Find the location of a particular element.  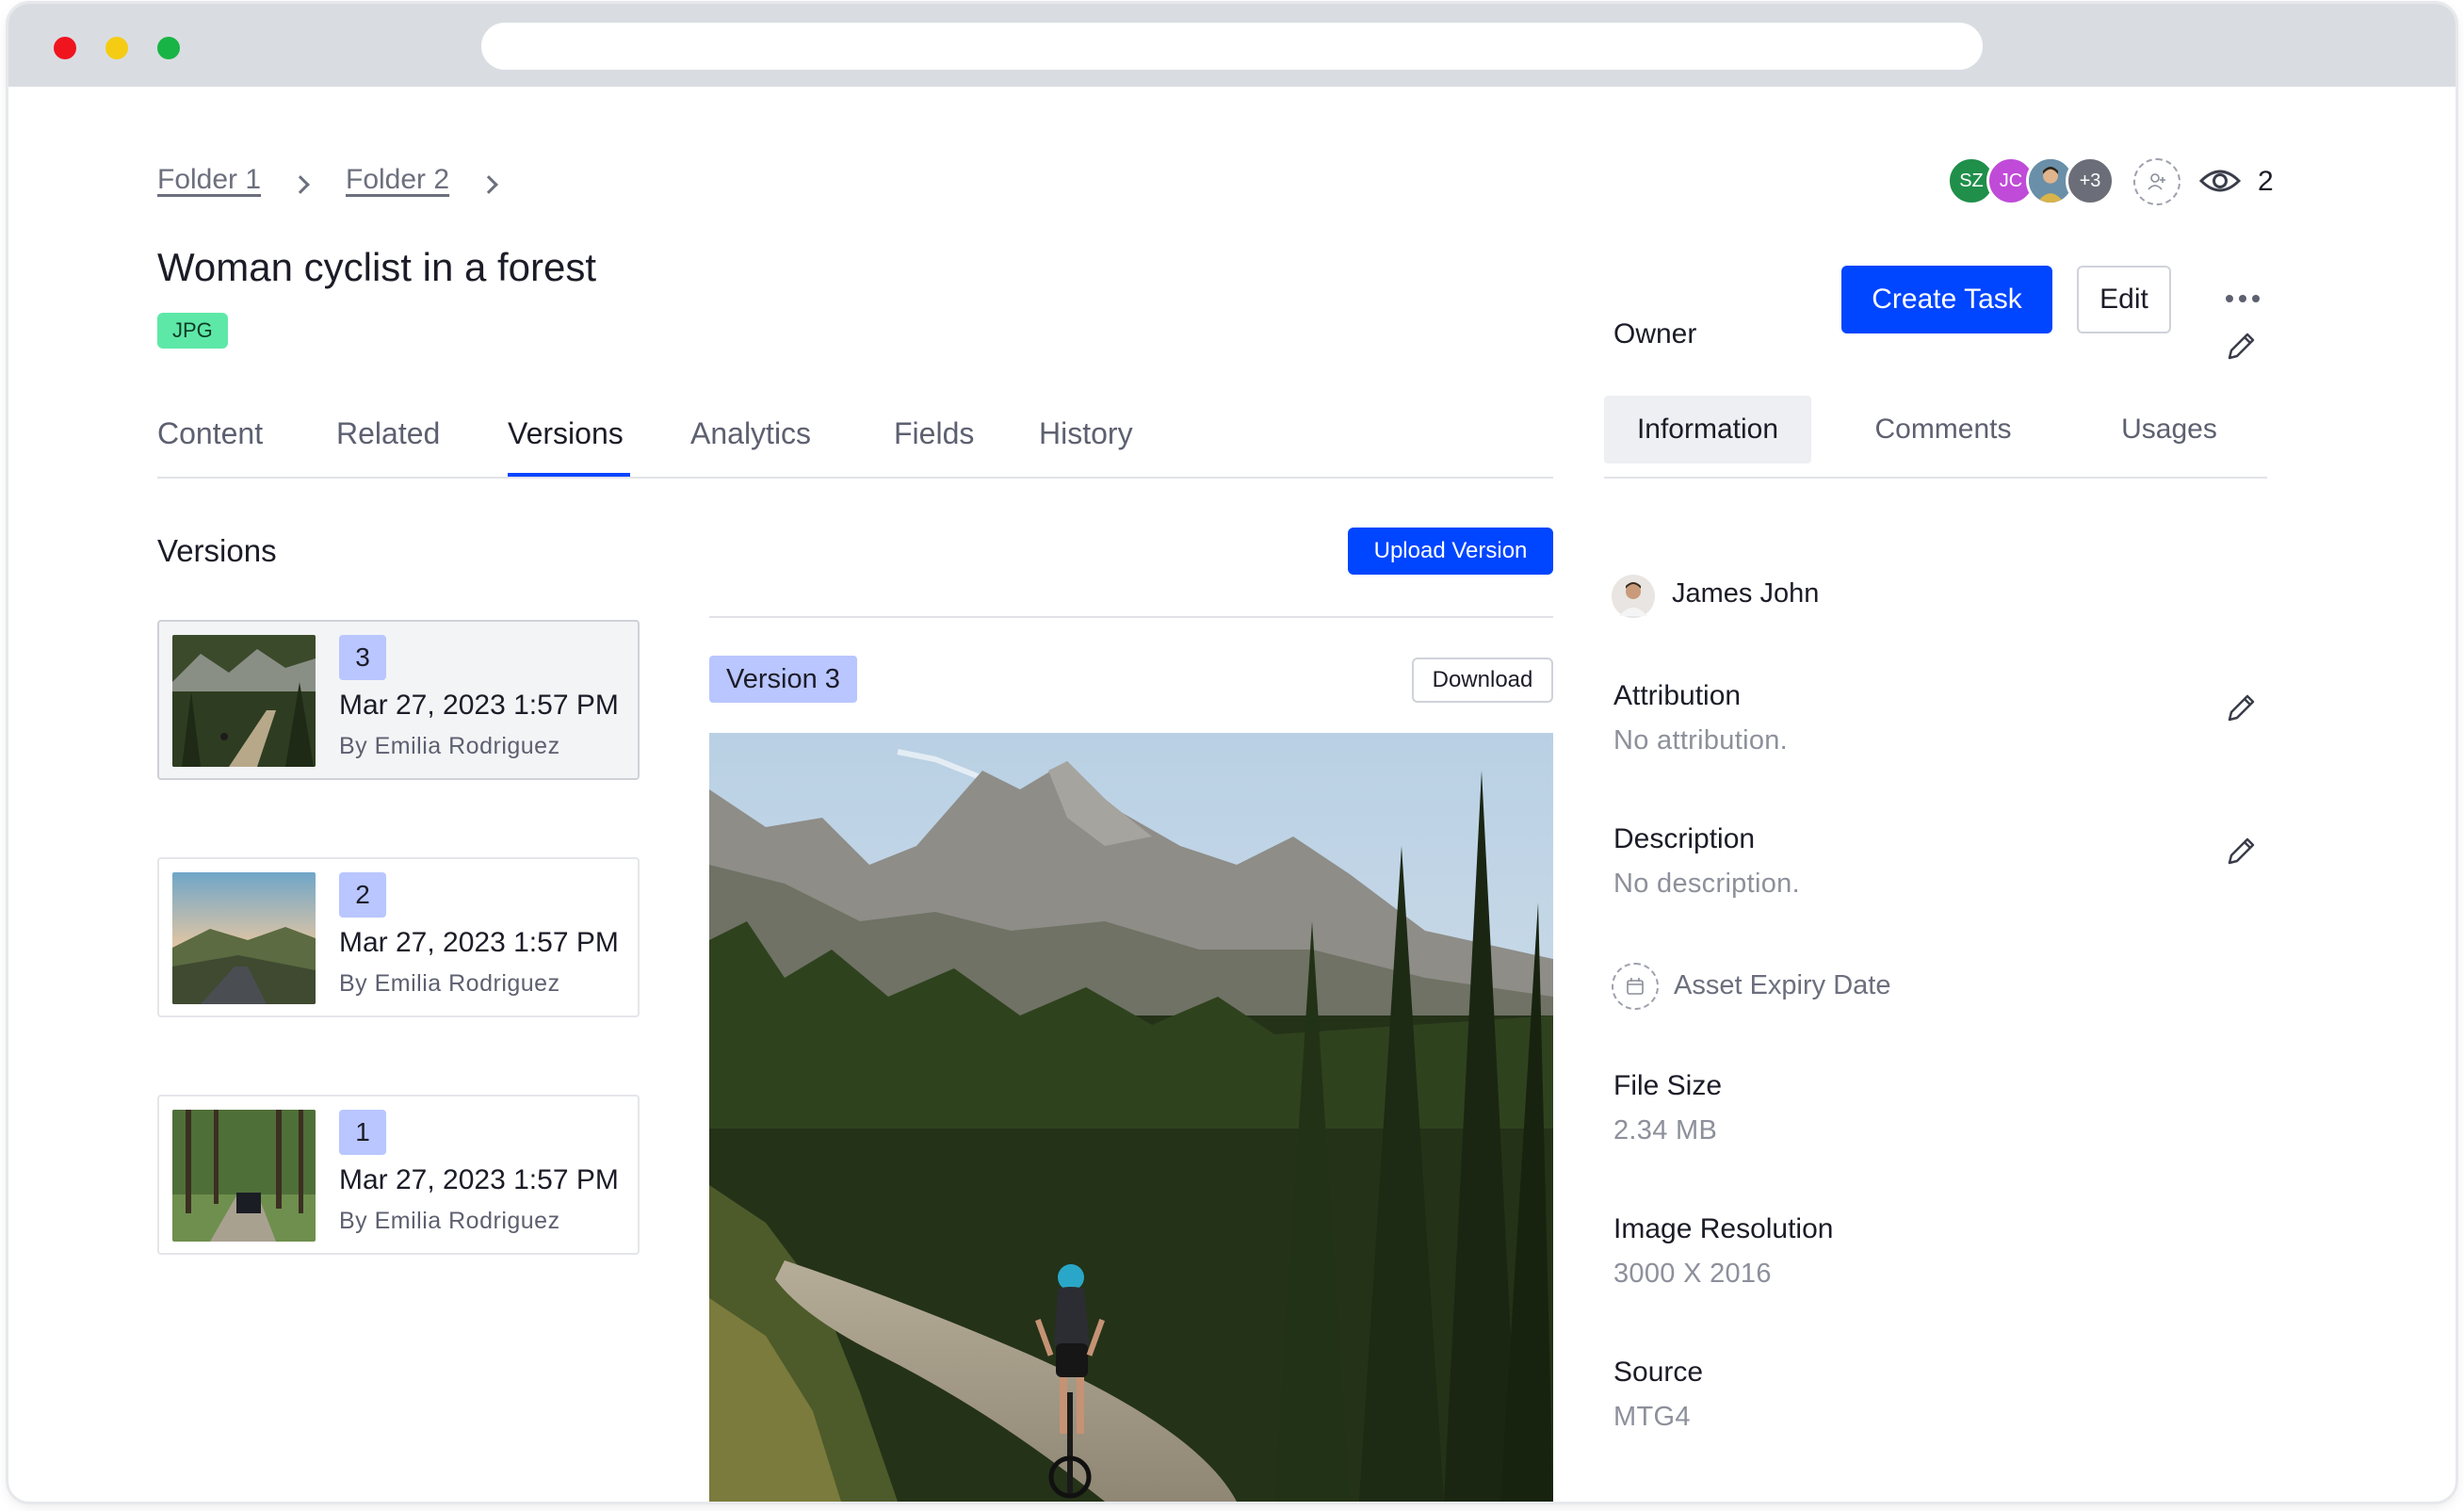

add-user-button is located at coordinates (2157, 181).